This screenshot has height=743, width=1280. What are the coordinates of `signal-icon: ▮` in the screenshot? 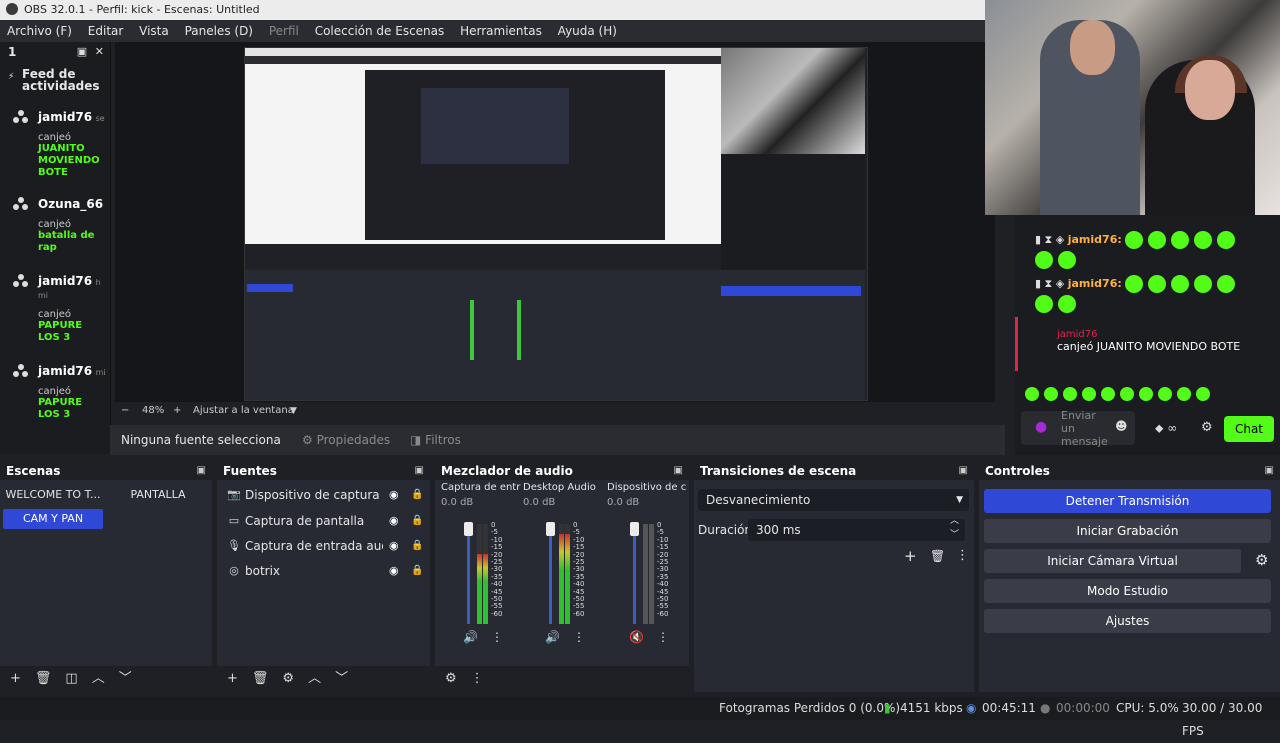 It's located at (887, 708).